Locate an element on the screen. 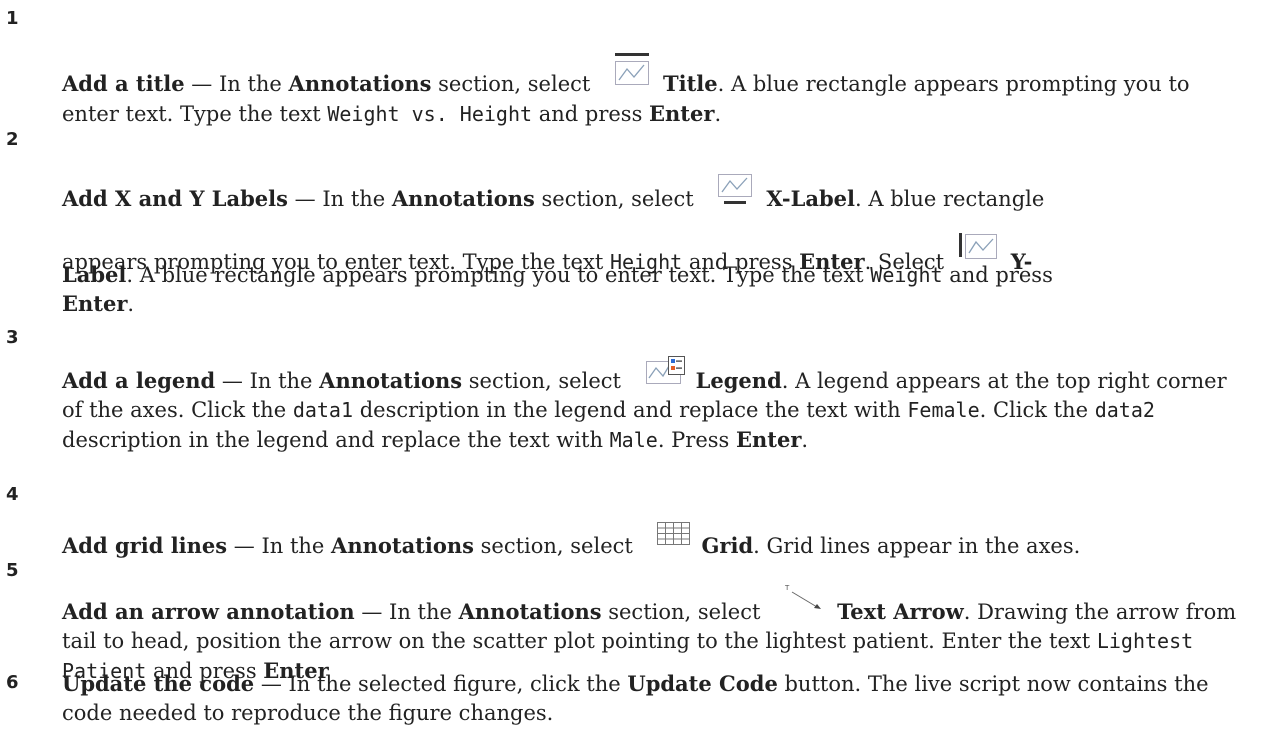 This screenshot has height=731, width=1264. step-number: 4 is located at coordinates (12, 494).